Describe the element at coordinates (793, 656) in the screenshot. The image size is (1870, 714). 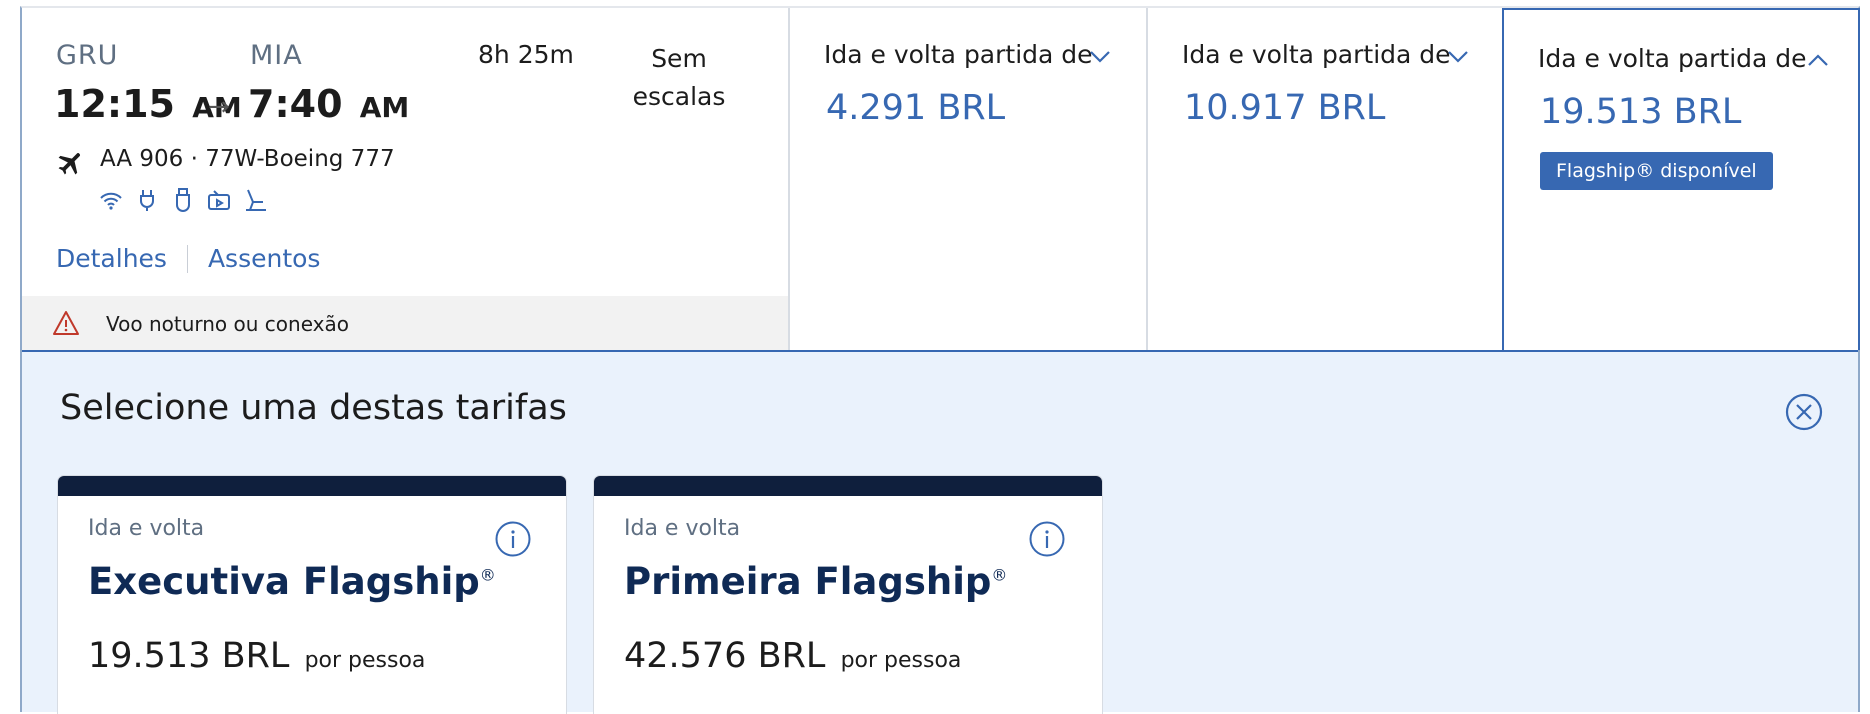
I see `fare-amount: 42.576 BRL por pessoa` at that location.